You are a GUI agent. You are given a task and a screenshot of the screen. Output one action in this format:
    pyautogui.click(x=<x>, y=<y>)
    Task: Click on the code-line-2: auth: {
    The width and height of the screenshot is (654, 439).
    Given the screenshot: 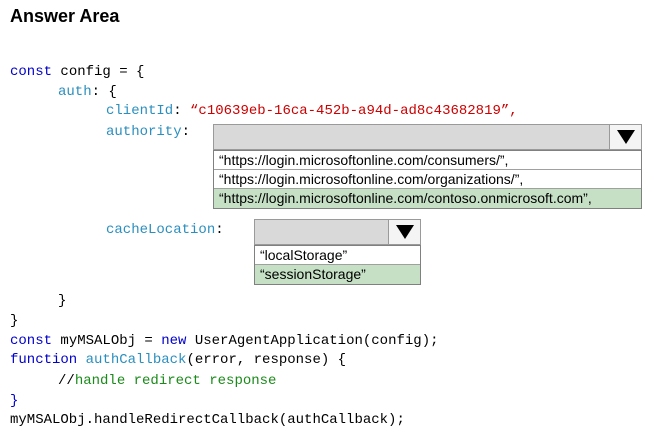 What is the action you would take?
    pyautogui.click(x=87, y=92)
    